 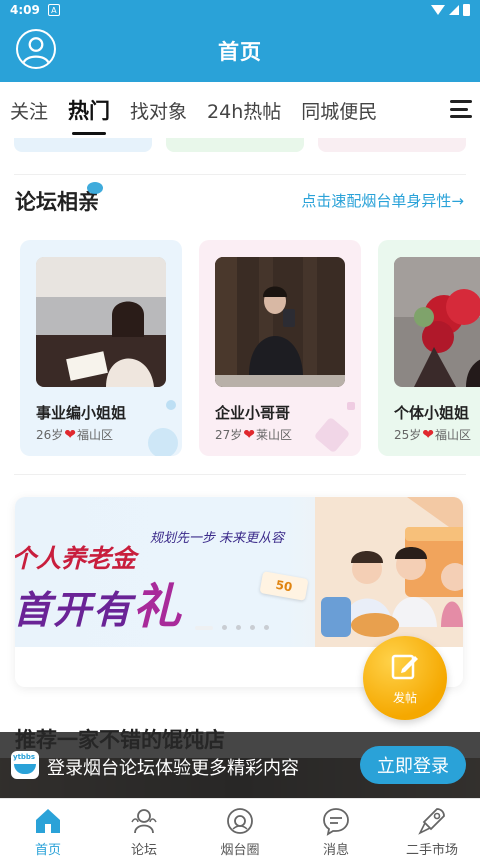 I want to click on title-decoration, so click(x=95, y=188).